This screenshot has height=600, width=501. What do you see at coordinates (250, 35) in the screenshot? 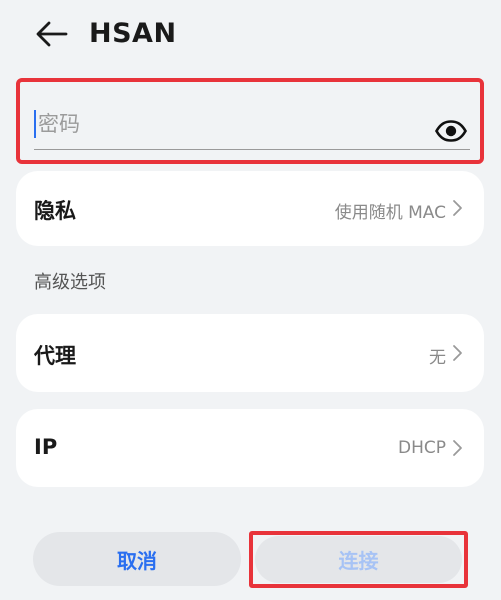
I see `header-bar: HSAN` at bounding box center [250, 35].